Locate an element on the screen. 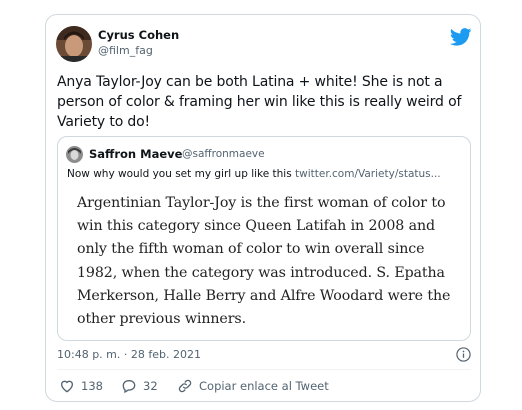  like-button: 138 is located at coordinates (81, 386).